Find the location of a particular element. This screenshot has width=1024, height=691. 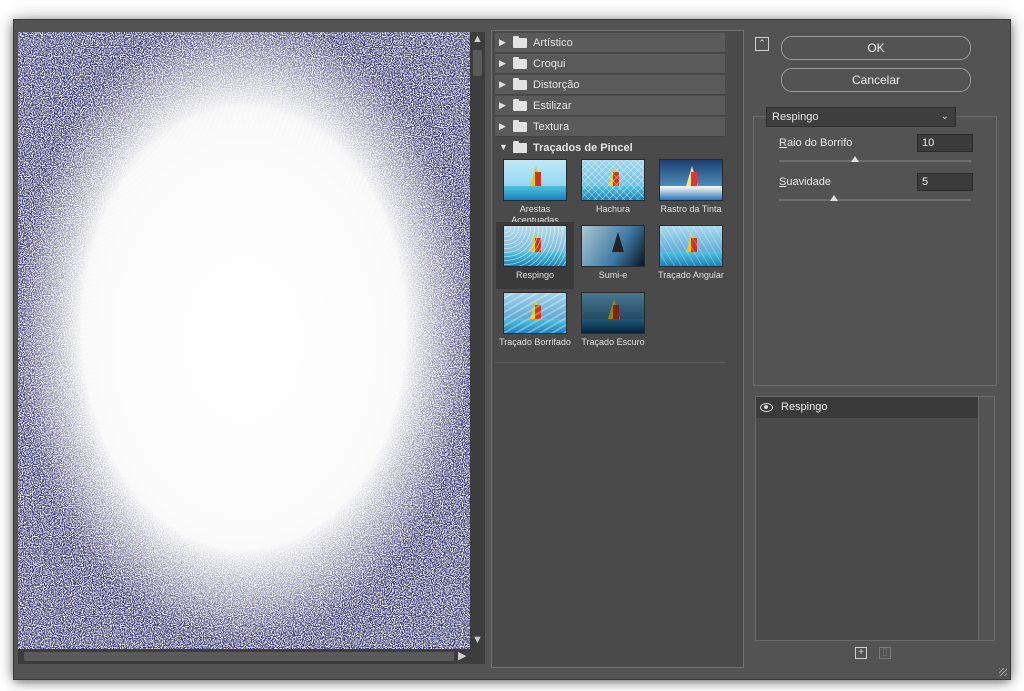

scroll-up-icon: ▲ is located at coordinates (477, 39).